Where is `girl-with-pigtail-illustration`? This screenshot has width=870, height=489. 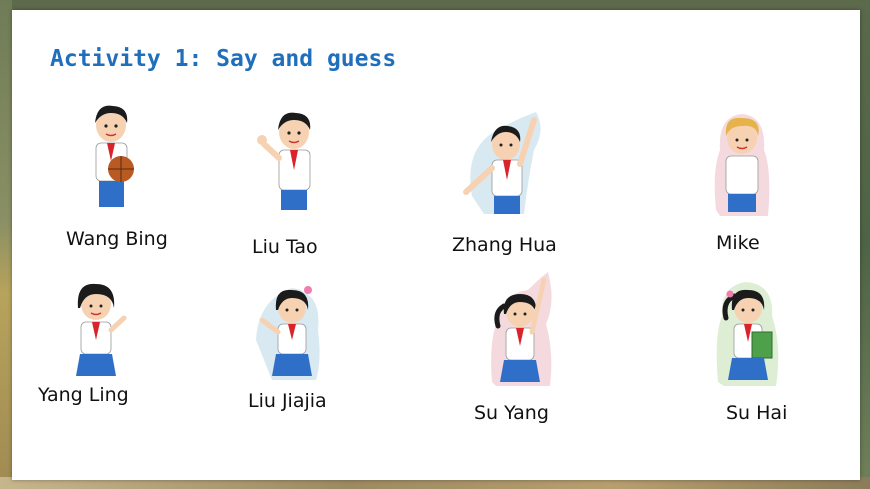 girl-with-pigtail-illustration is located at coordinates (288, 333).